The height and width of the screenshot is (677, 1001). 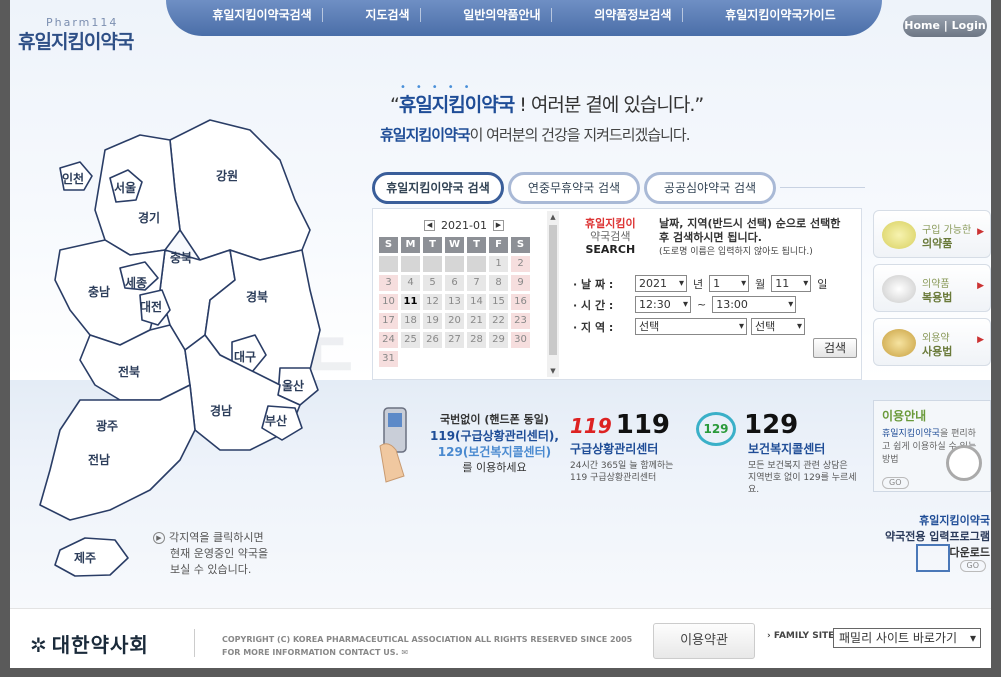 What do you see at coordinates (454, 245) in the screenshot?
I see `calendar-weekday: W` at bounding box center [454, 245].